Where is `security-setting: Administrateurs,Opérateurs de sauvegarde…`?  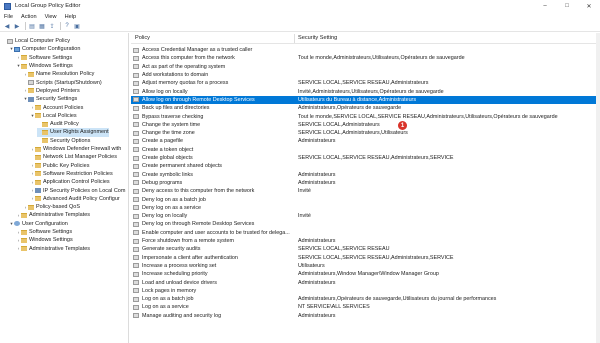 security-setting: Administrateurs,Opérateurs de sauvegarde… is located at coordinates (397, 299).